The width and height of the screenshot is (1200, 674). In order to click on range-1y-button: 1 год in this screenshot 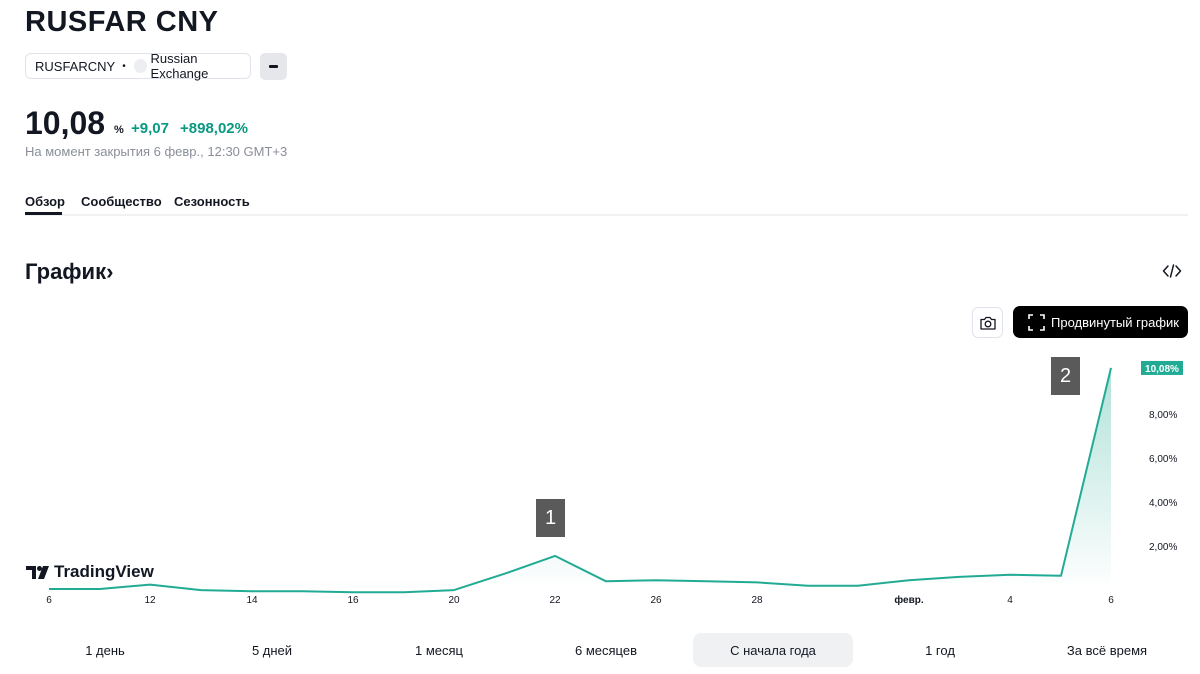, I will do `click(940, 650)`.